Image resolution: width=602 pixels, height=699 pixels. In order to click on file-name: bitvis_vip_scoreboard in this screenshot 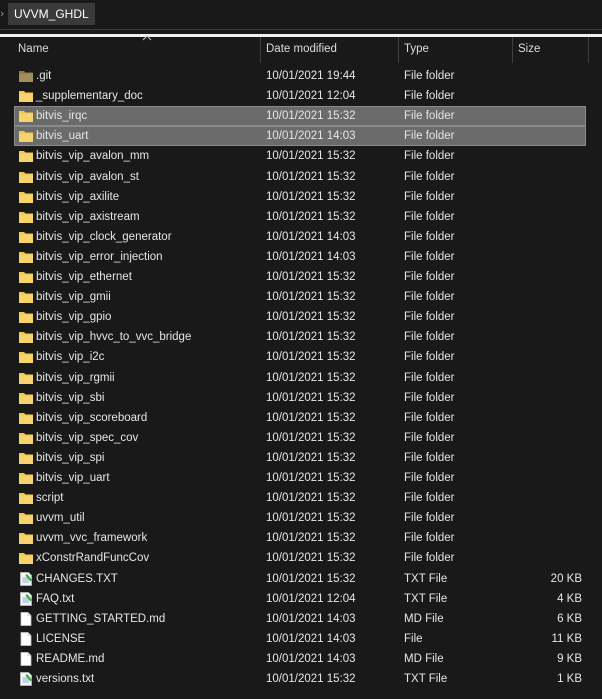, I will do `click(92, 417)`.